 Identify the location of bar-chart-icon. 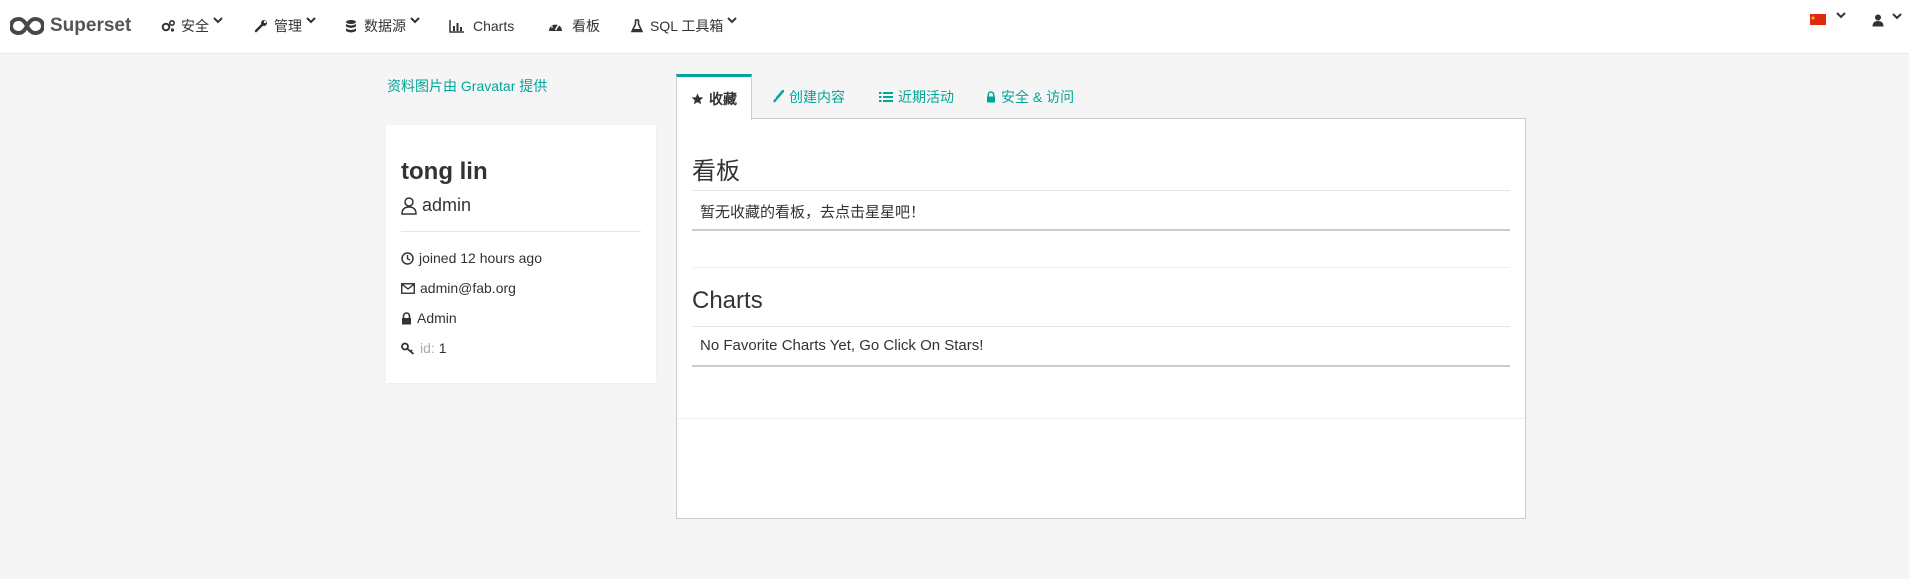
(456, 26).